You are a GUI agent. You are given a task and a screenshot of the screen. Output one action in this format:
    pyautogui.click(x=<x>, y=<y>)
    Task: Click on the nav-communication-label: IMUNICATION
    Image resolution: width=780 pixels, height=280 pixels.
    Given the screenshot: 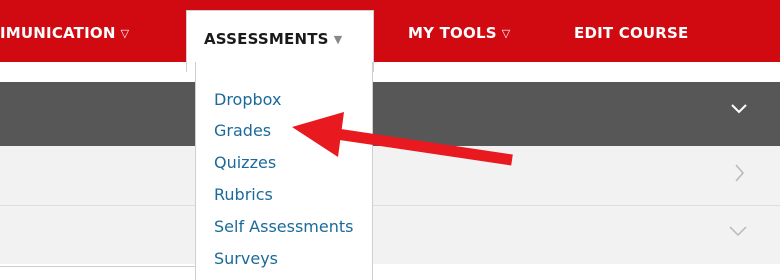 What is the action you would take?
    pyautogui.click(x=58, y=33)
    